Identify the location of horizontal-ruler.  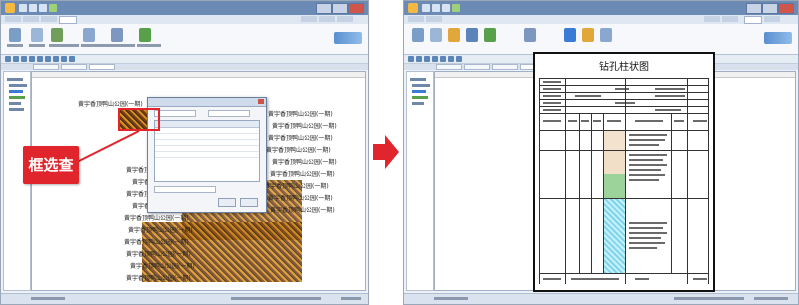
(198, 75).